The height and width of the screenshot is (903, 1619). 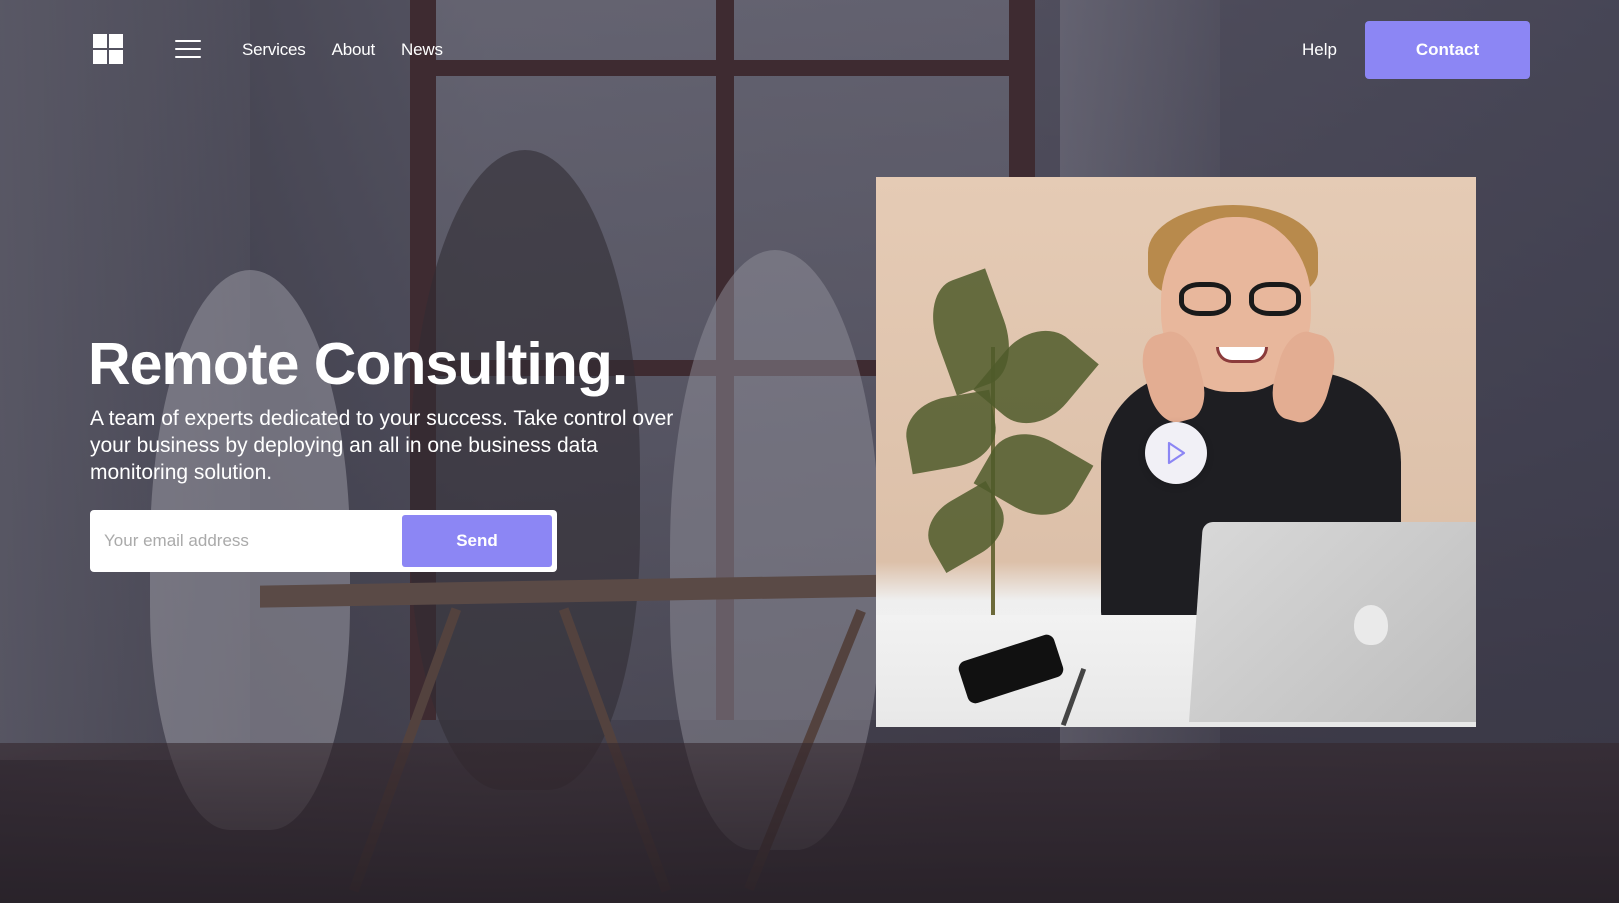 I want to click on main-nav: Services About News, so click(x=355, y=50).